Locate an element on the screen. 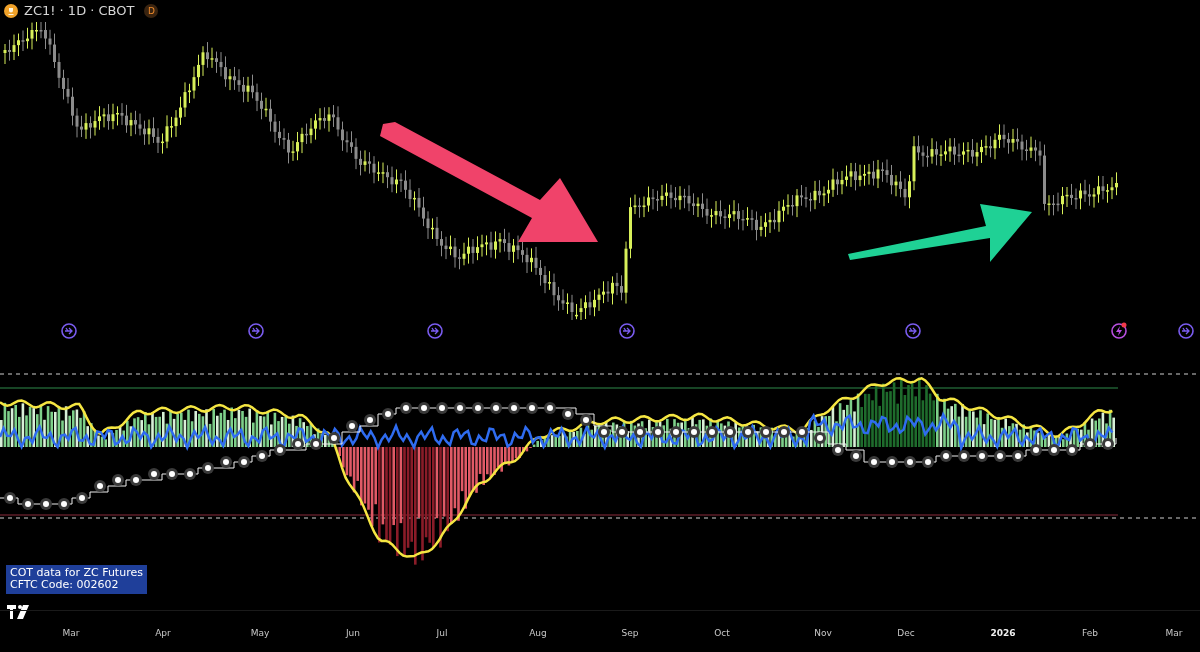 This screenshot has width=1200, height=652. axis-label: Sep is located at coordinates (630, 633).